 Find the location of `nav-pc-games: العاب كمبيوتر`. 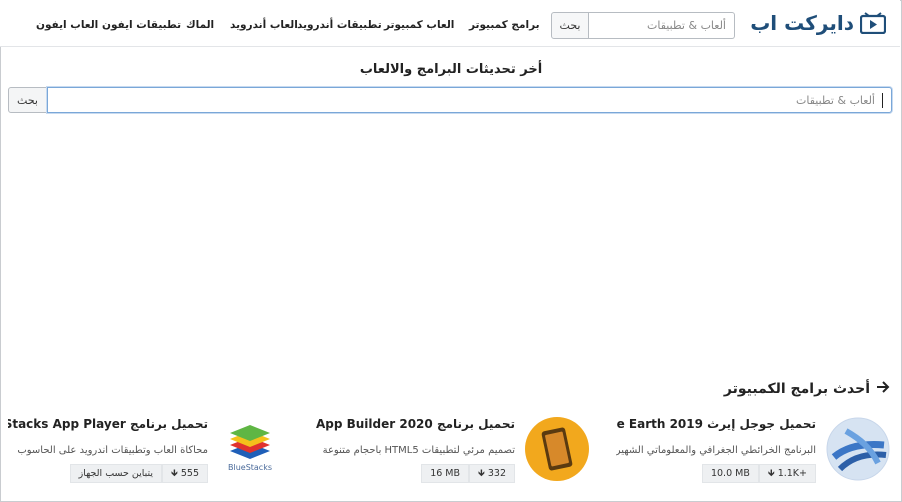

nav-pc-games: العاب كمبيوتر is located at coordinates (419, 27).